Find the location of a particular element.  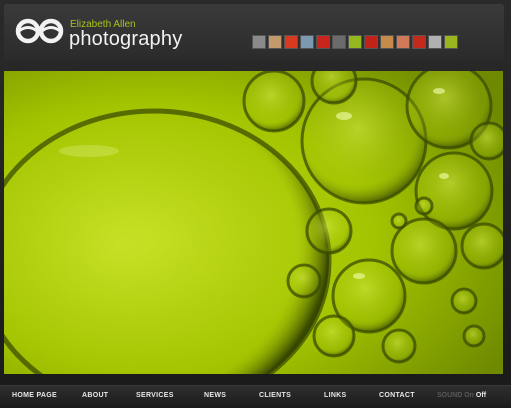

sound-label: SOUND is located at coordinates (450, 395).